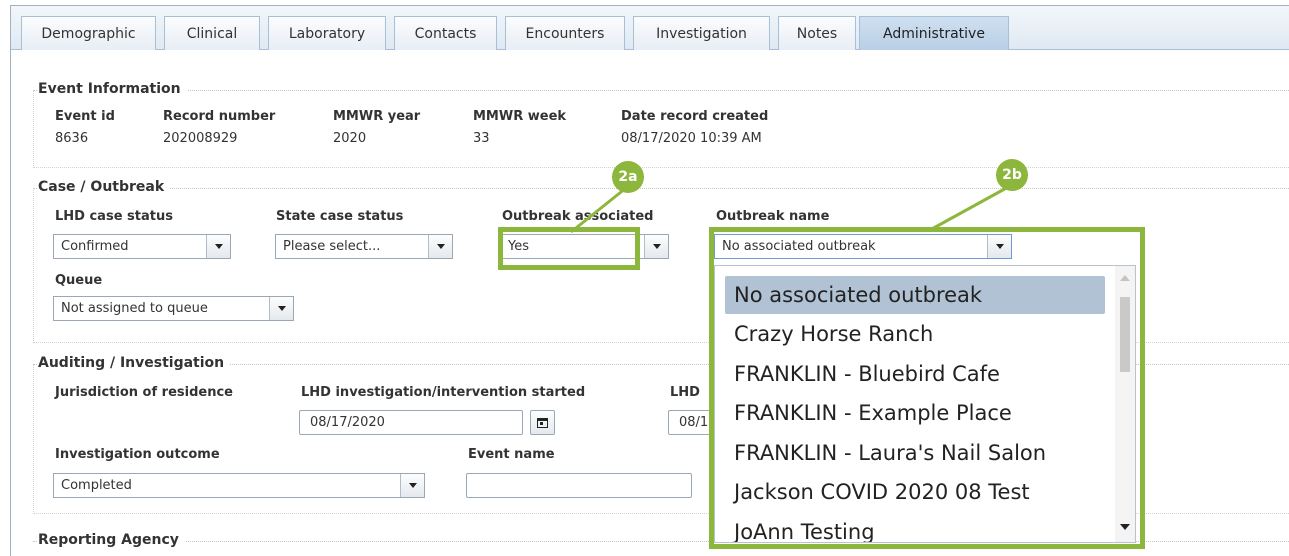  What do you see at coordinates (1012, 175) in the screenshot?
I see `callout-badge-2b: 2b` at bounding box center [1012, 175].